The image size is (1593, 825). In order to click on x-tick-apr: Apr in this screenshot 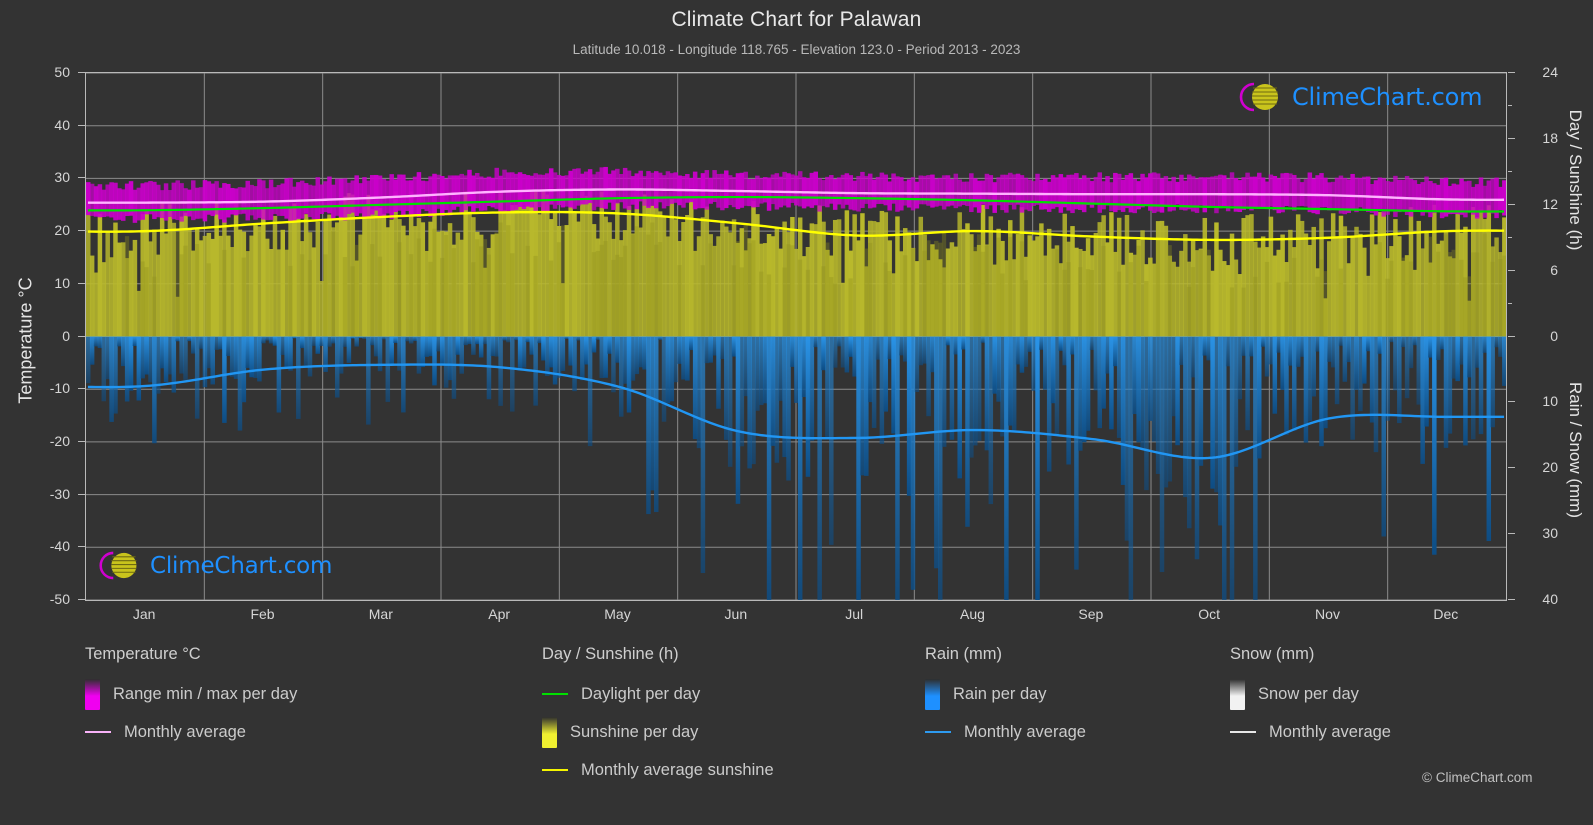, I will do `click(499, 614)`.